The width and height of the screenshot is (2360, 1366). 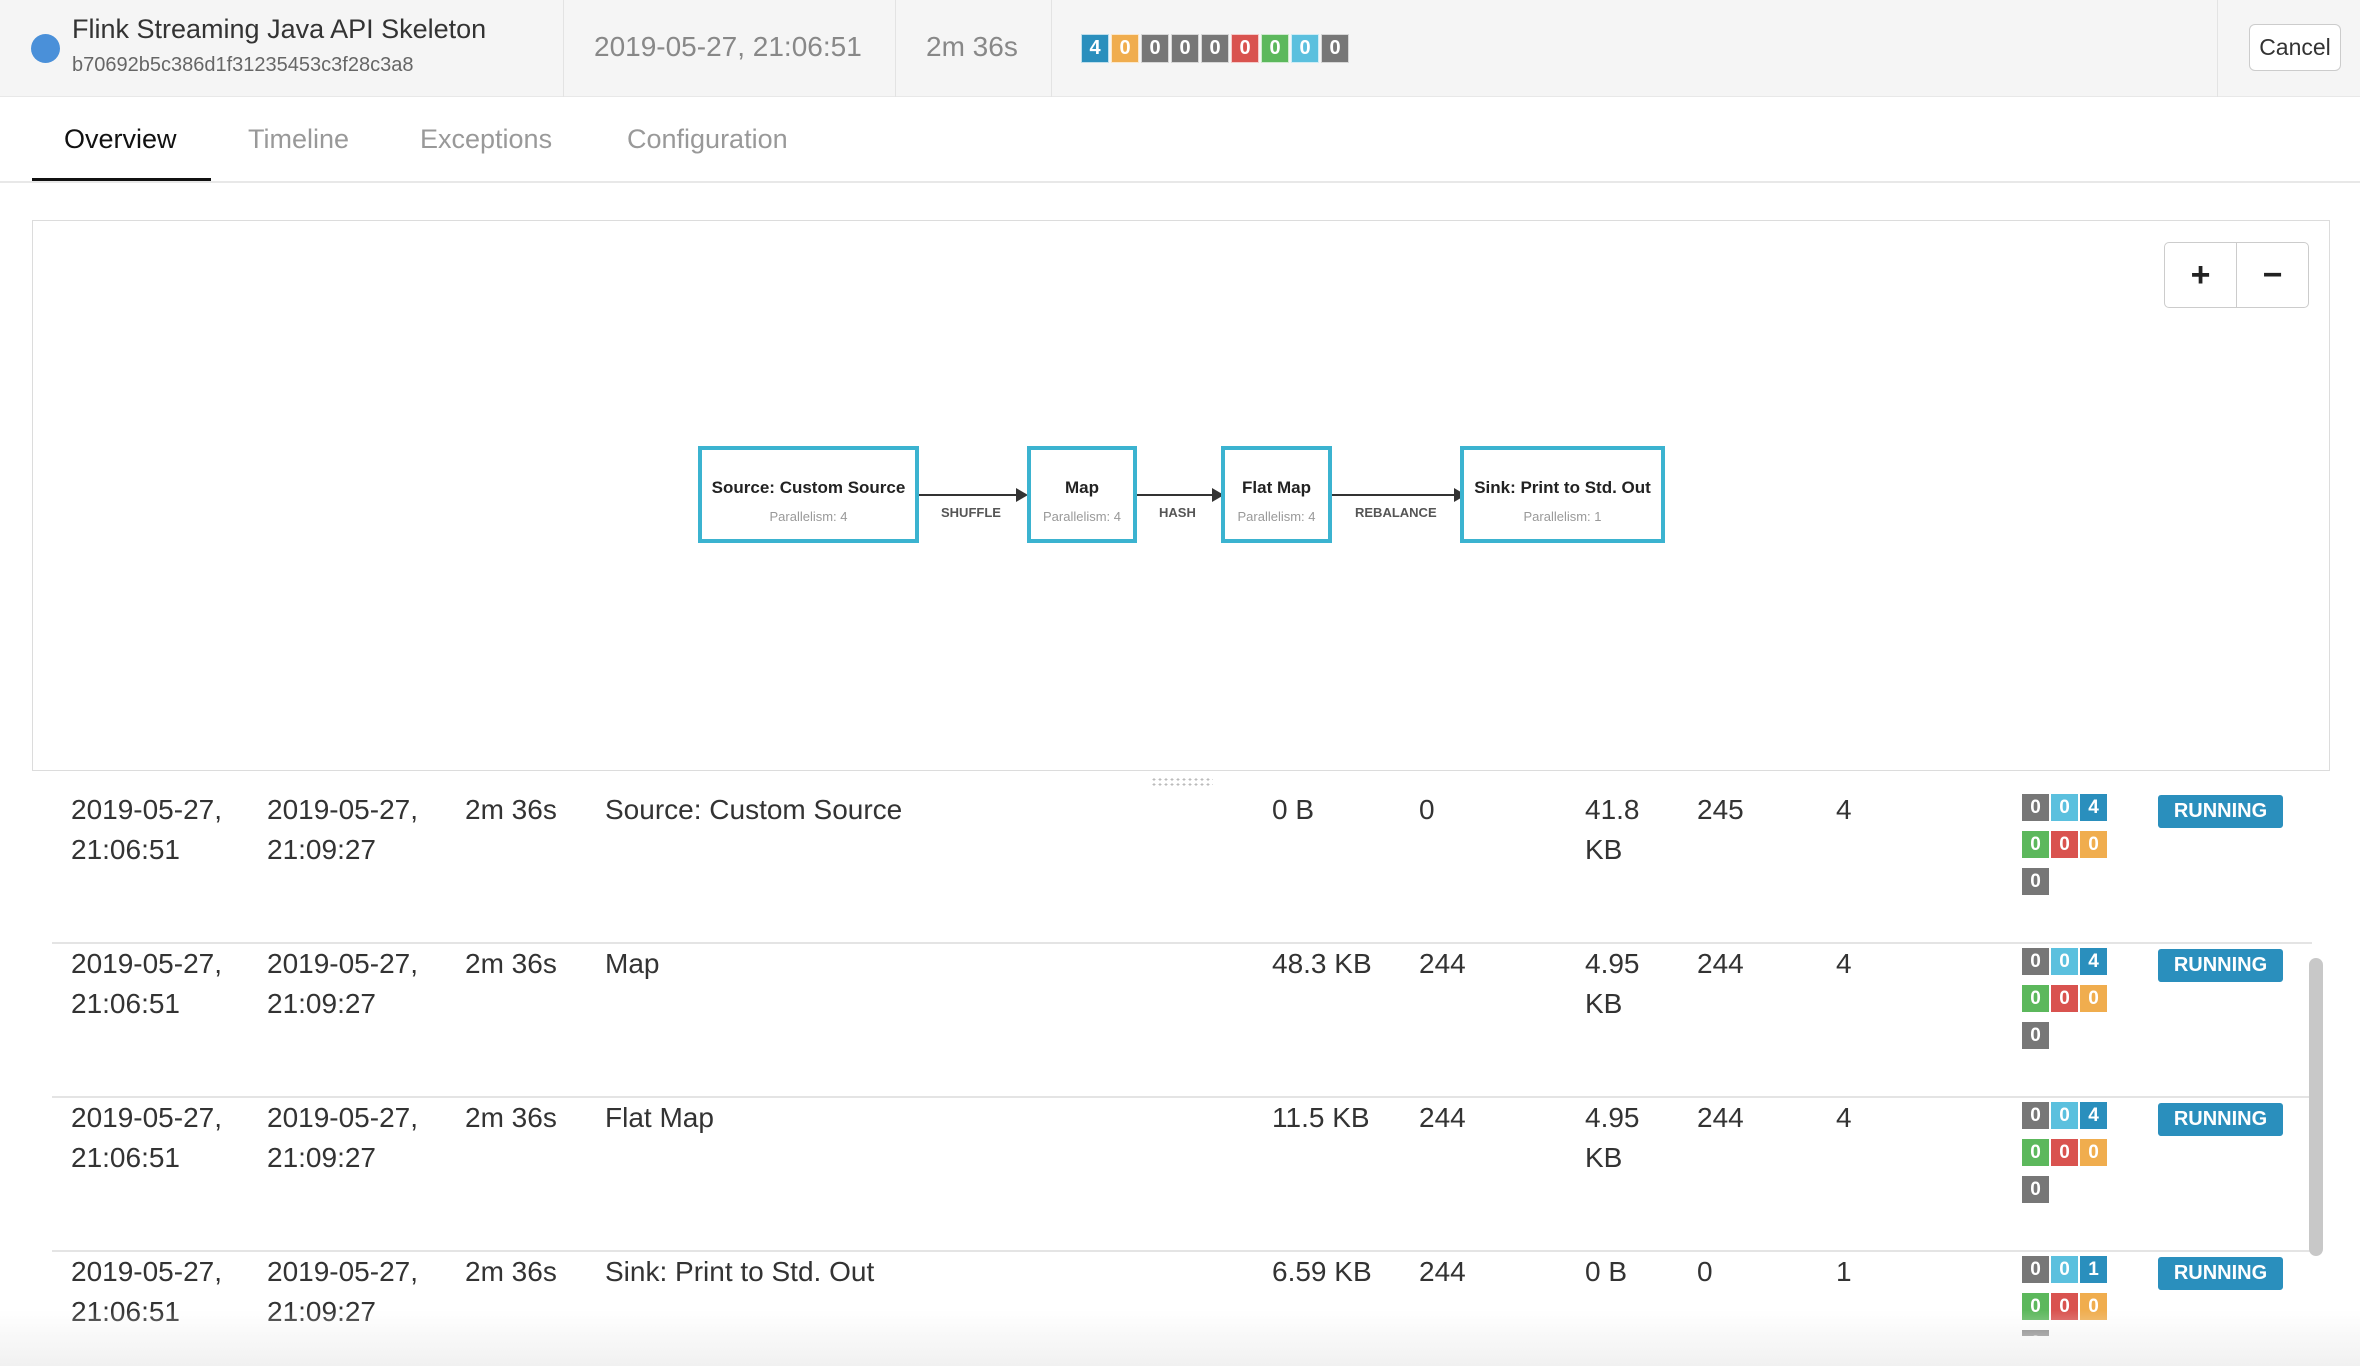 I want to click on vertex-name-cell: Flat Map, so click(x=659, y=1117).